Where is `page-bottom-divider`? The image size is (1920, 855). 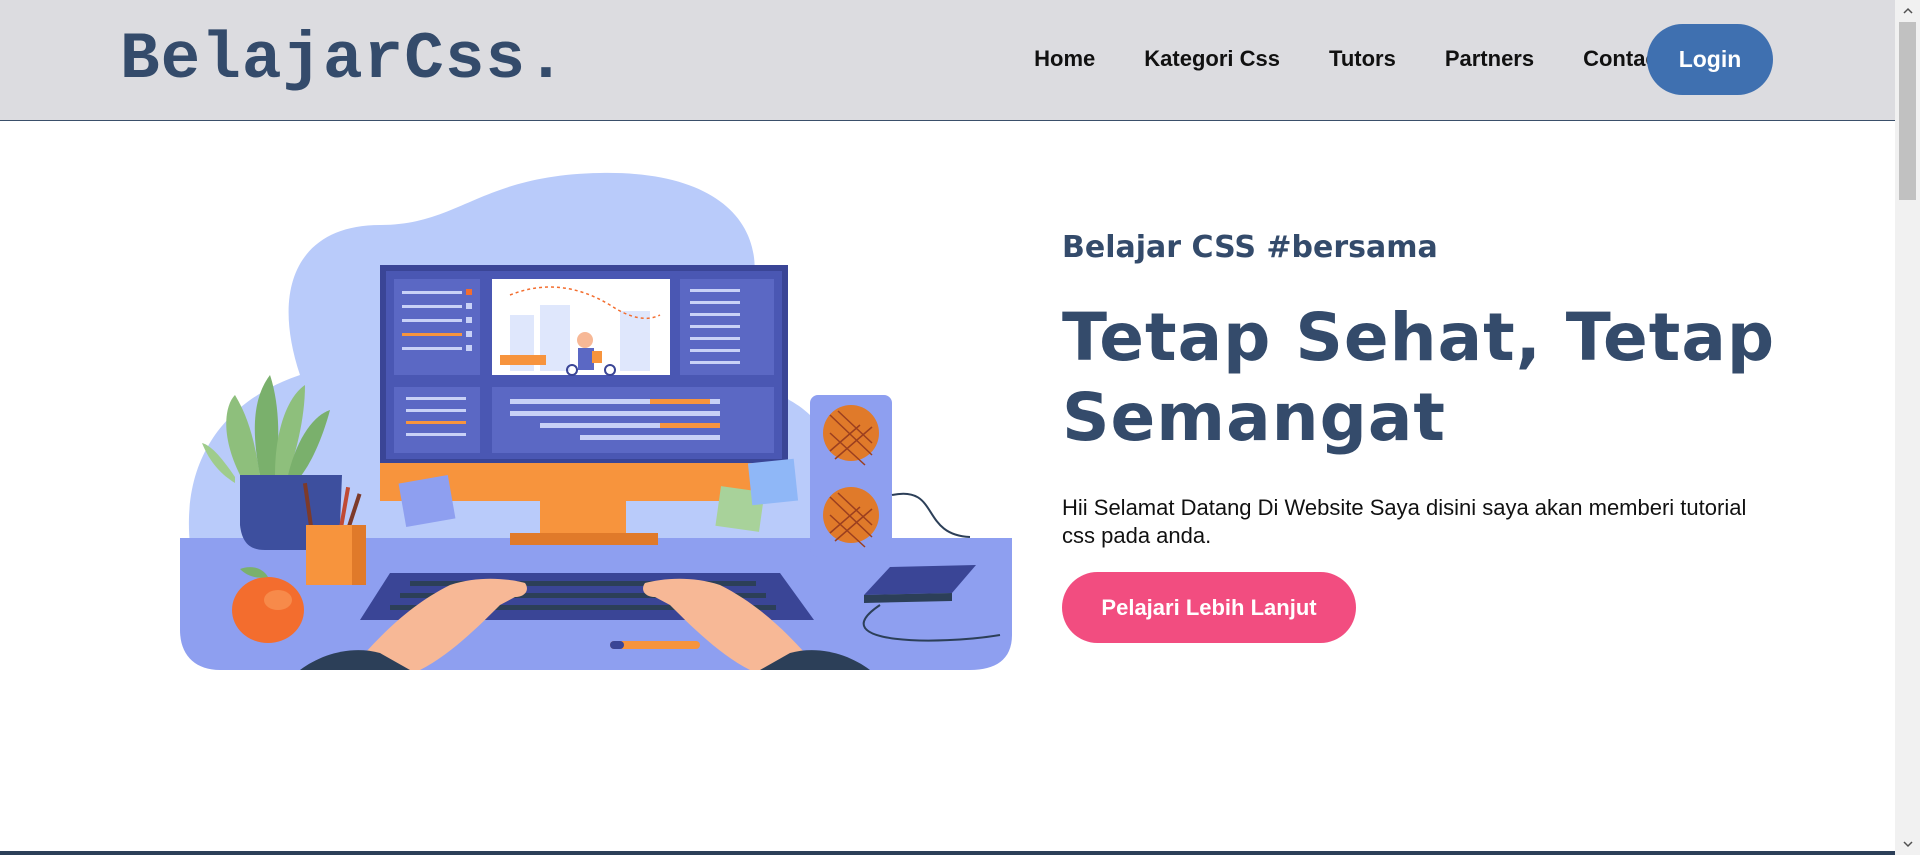 page-bottom-divider is located at coordinates (947, 853).